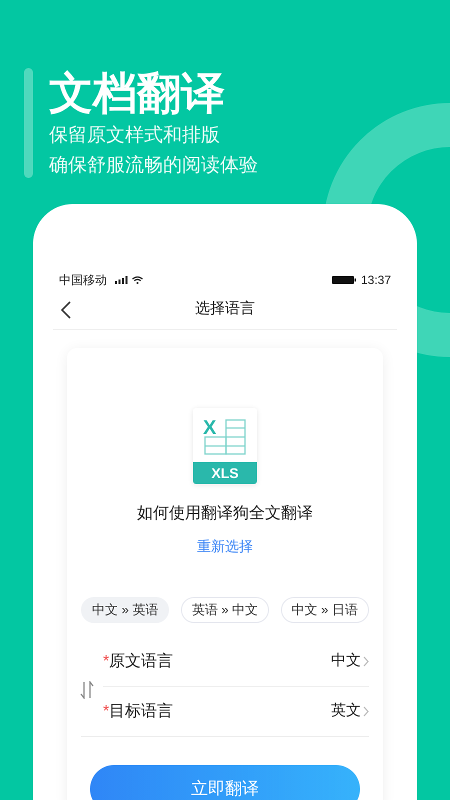  What do you see at coordinates (66, 309) in the screenshot?
I see `back-icon` at bounding box center [66, 309].